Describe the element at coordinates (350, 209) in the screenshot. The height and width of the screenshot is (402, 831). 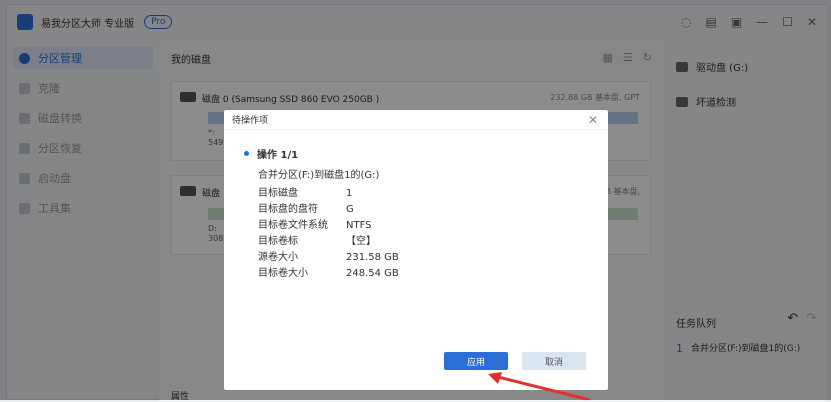
I see `detail-value: G` at that location.